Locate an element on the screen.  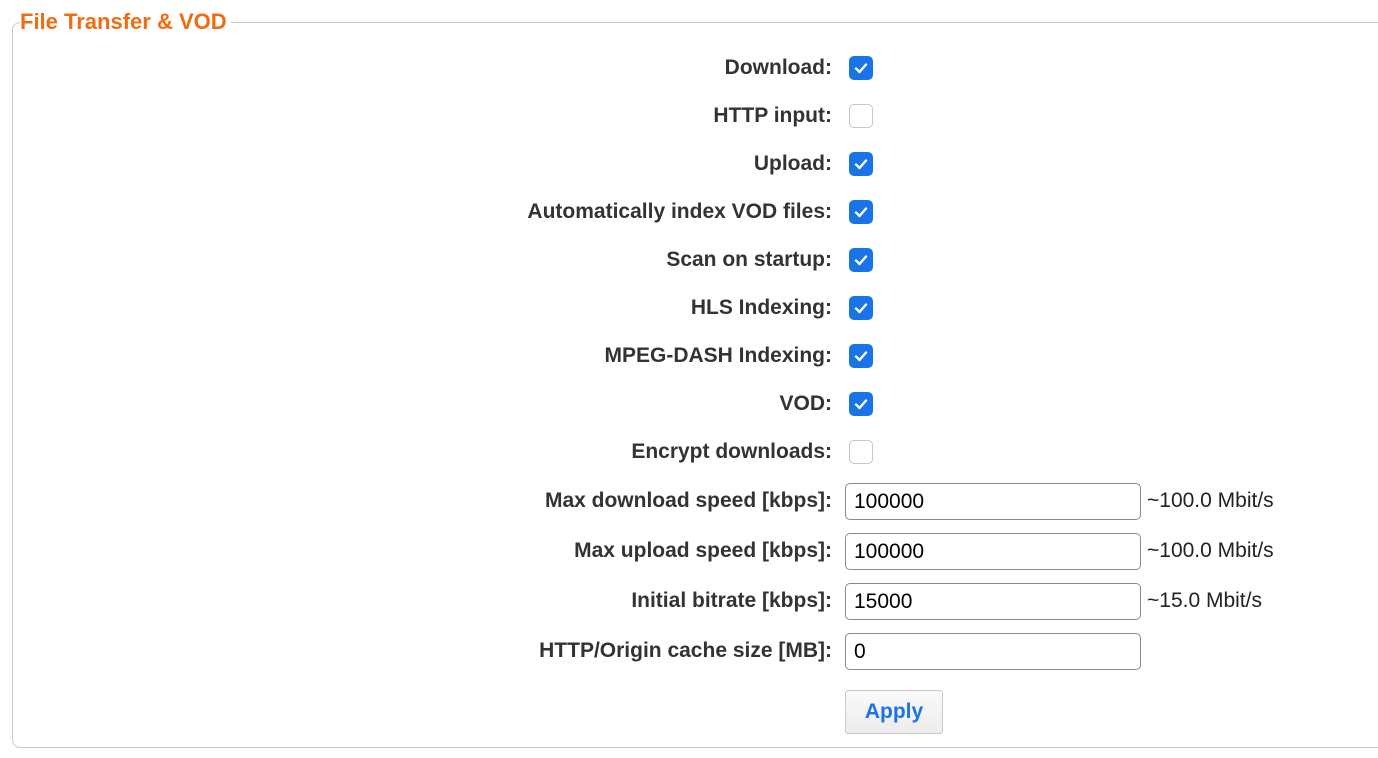
cache-size-input is located at coordinates (993, 651).